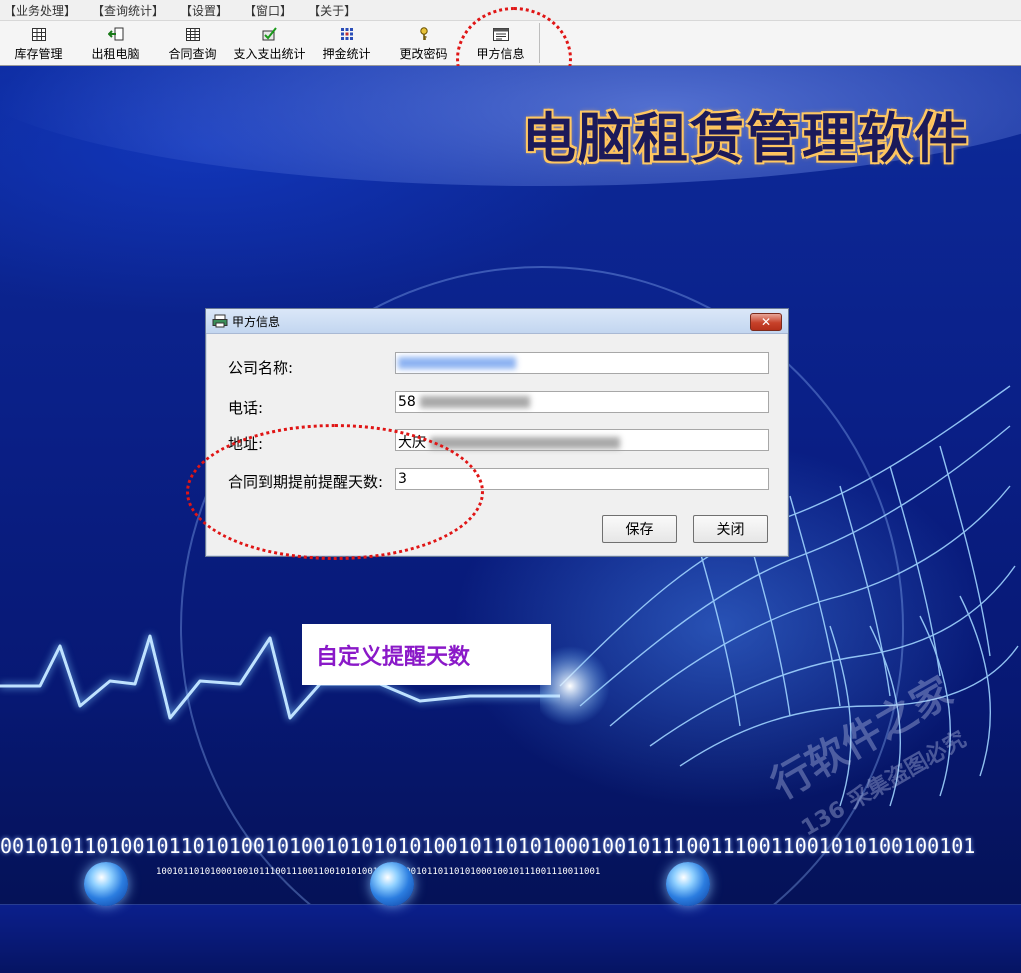 This screenshot has width=1021, height=973. What do you see at coordinates (270, 34) in the screenshot?
I see `income-expense-icon` at bounding box center [270, 34].